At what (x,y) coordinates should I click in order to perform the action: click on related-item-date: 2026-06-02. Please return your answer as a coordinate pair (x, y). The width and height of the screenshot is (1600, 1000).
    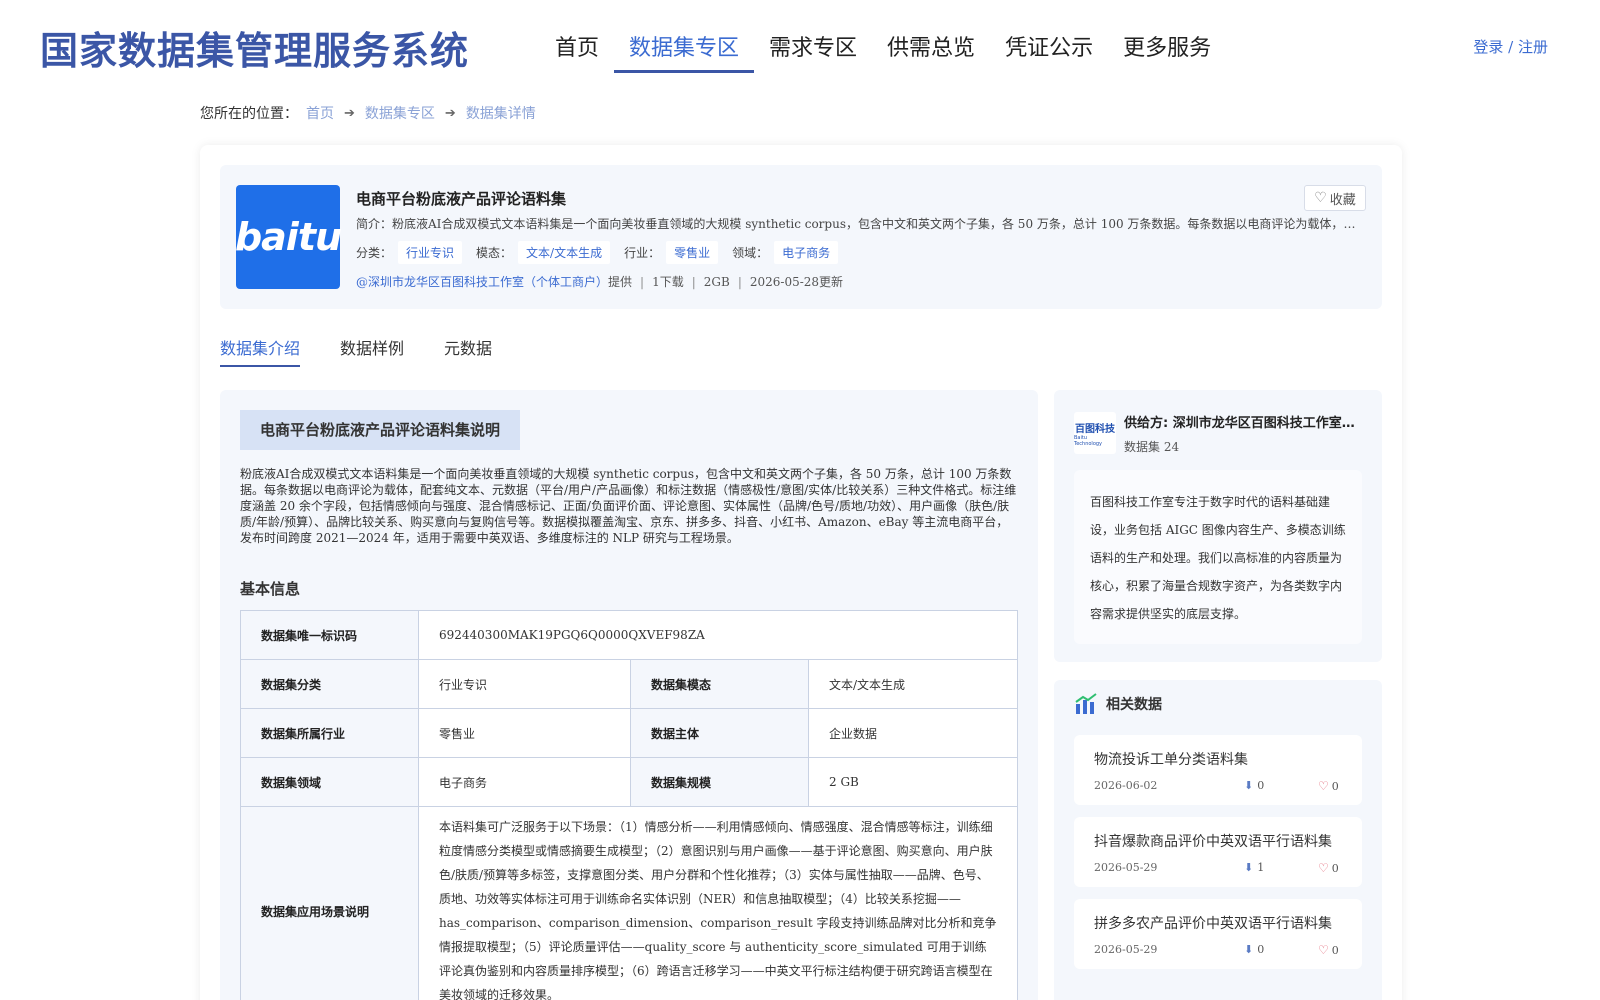
    Looking at the image, I should click on (1126, 785).